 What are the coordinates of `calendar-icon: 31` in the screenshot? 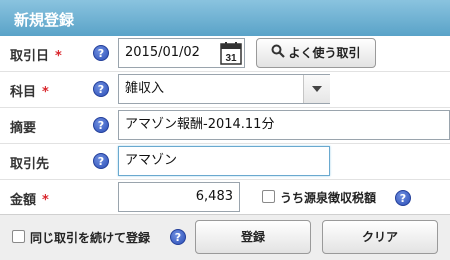 It's located at (231, 53).